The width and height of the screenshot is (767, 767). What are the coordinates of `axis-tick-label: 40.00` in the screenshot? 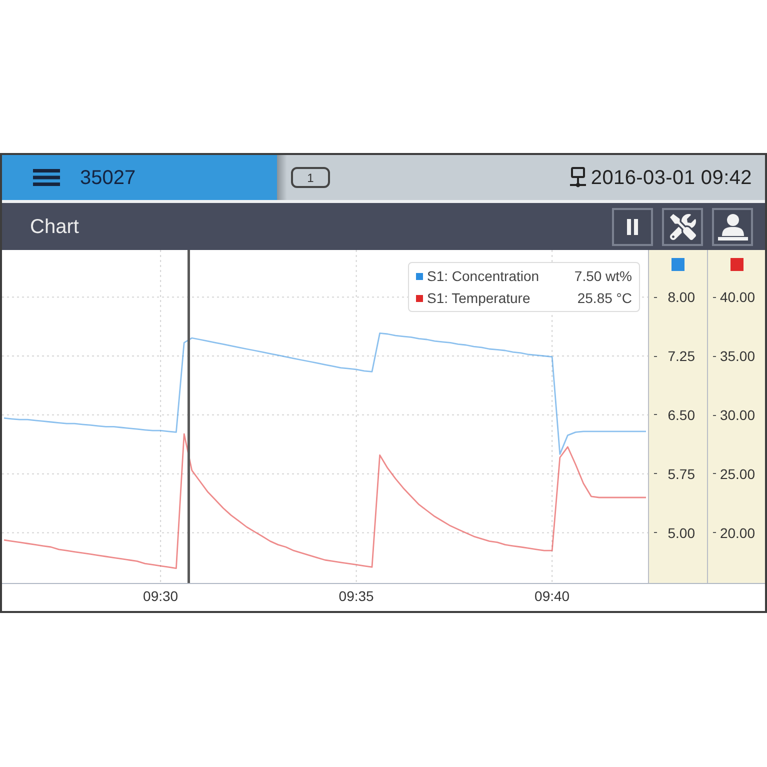 It's located at (734, 297).